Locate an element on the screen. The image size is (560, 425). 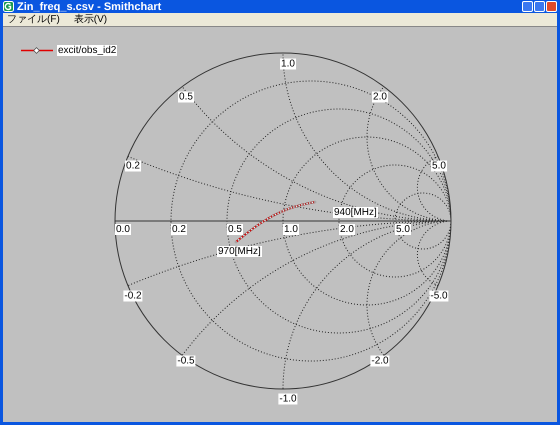
frequency-label: 940[MHz] is located at coordinates (355, 212).